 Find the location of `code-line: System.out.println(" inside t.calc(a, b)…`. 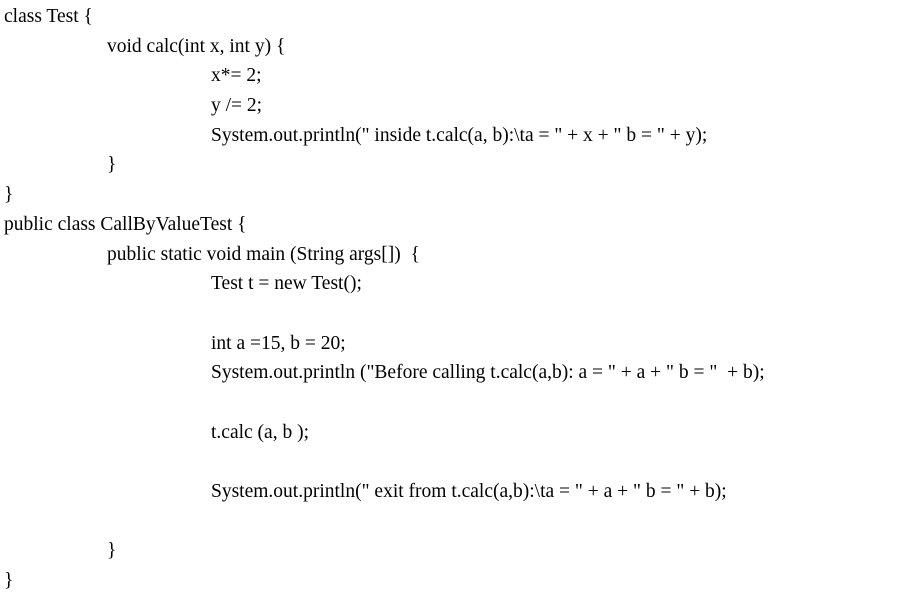

code-line: System.out.println(" inside t.calc(a, b)… is located at coordinates (459, 135).